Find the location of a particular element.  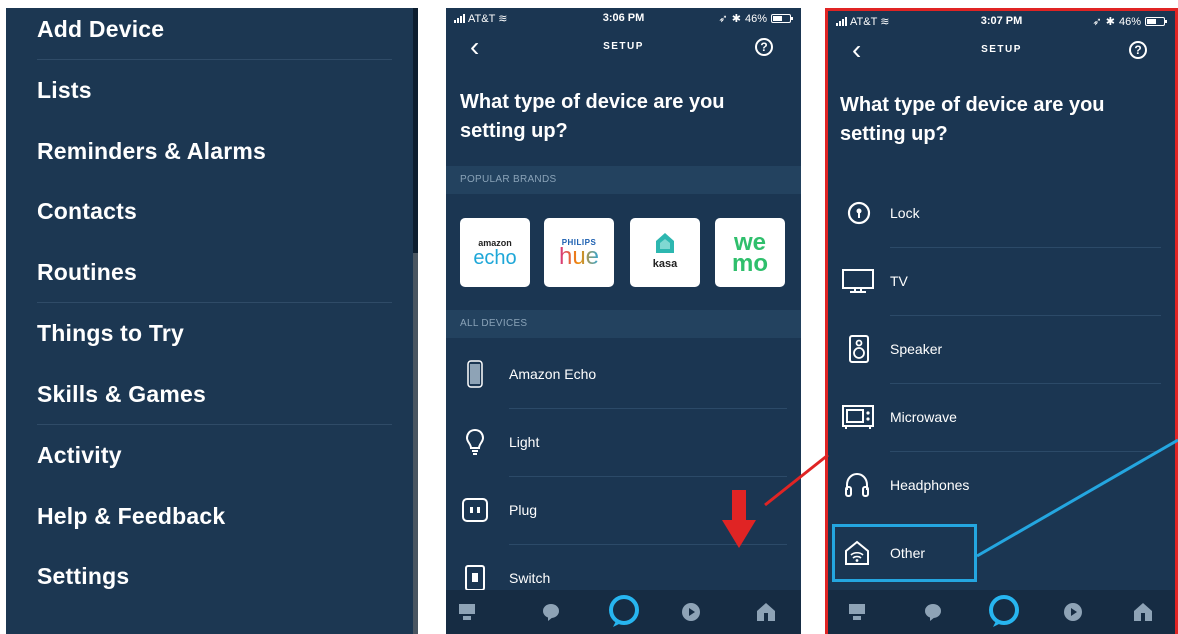

other-highlight-box is located at coordinates (904, 553).